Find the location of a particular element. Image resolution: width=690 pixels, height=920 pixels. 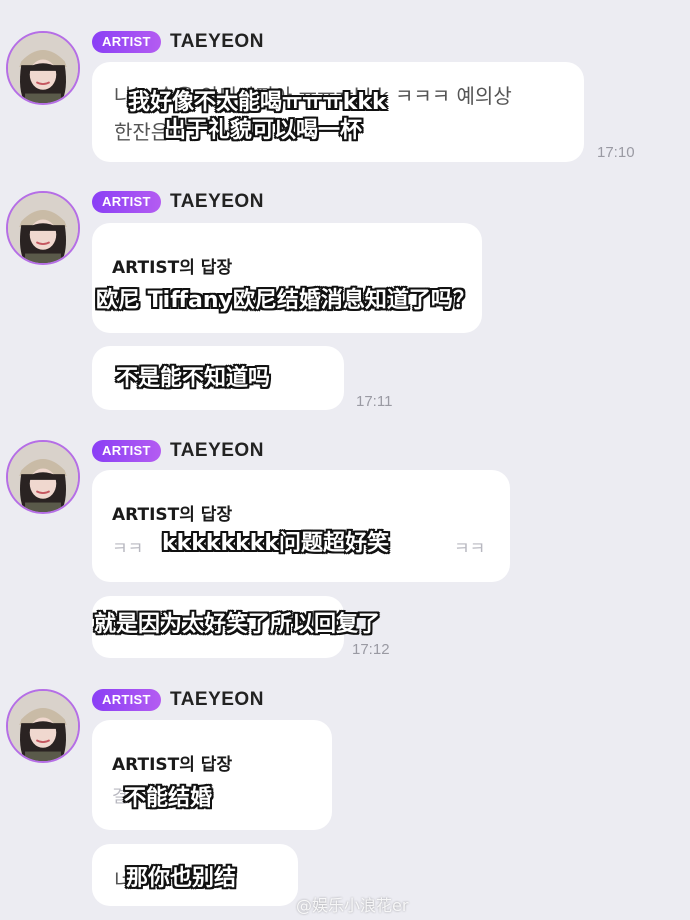

subtitle-caption: 欧尼 Tiffany欧尼结婚消息知道了吗？ is located at coordinates (285, 300).